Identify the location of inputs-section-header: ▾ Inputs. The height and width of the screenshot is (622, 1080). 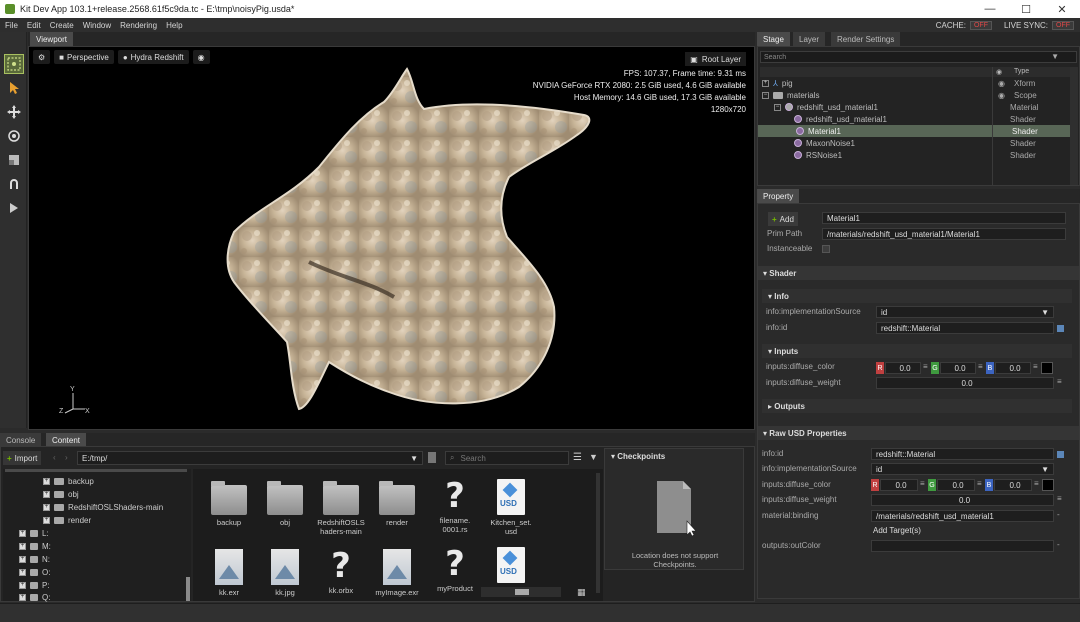
(917, 351).